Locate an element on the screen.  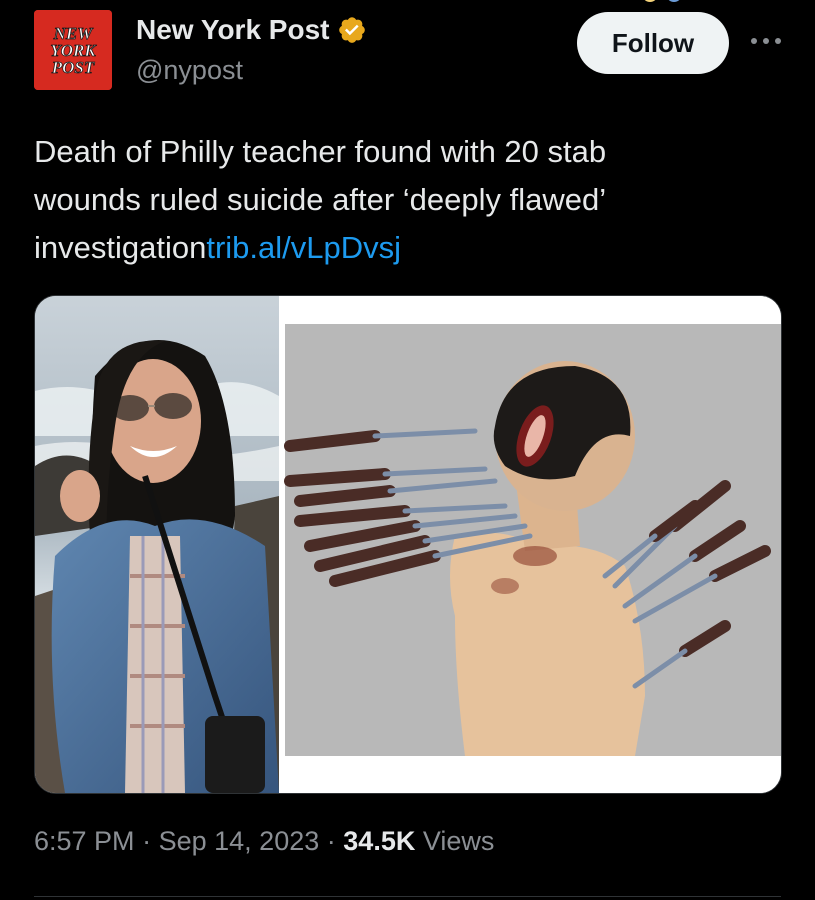
nypost-logo: NEW YORK POST is located at coordinates (73, 50).